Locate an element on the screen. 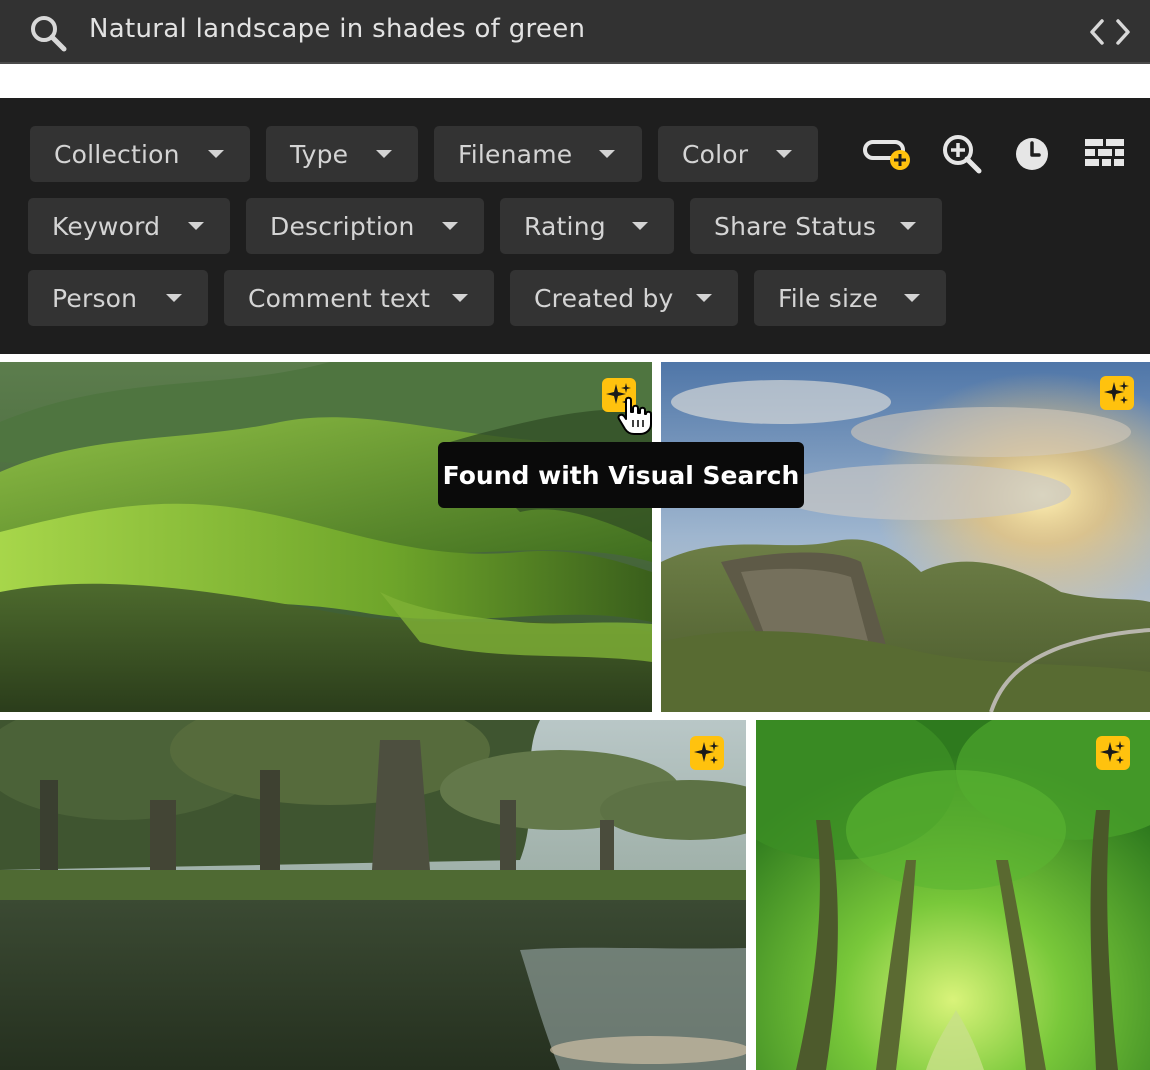 The width and height of the screenshot is (1150, 1070). filter-chip-file-size: File size is located at coordinates (850, 298).